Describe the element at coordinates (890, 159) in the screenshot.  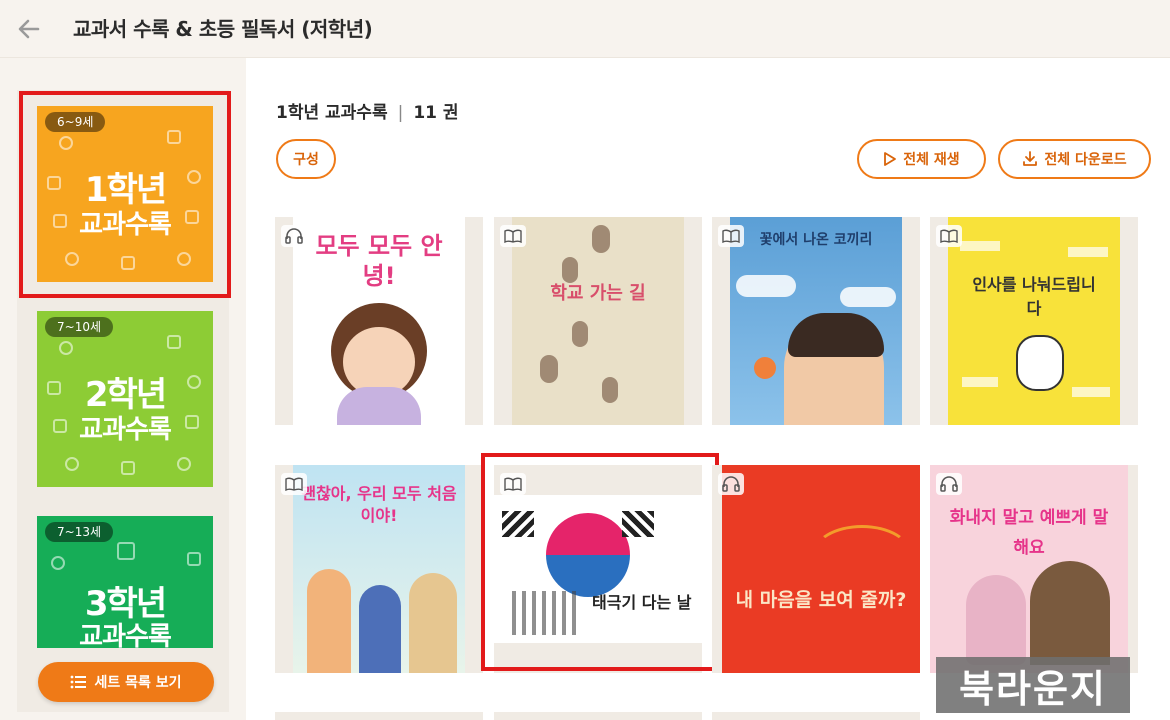
I see `play-icon` at that location.